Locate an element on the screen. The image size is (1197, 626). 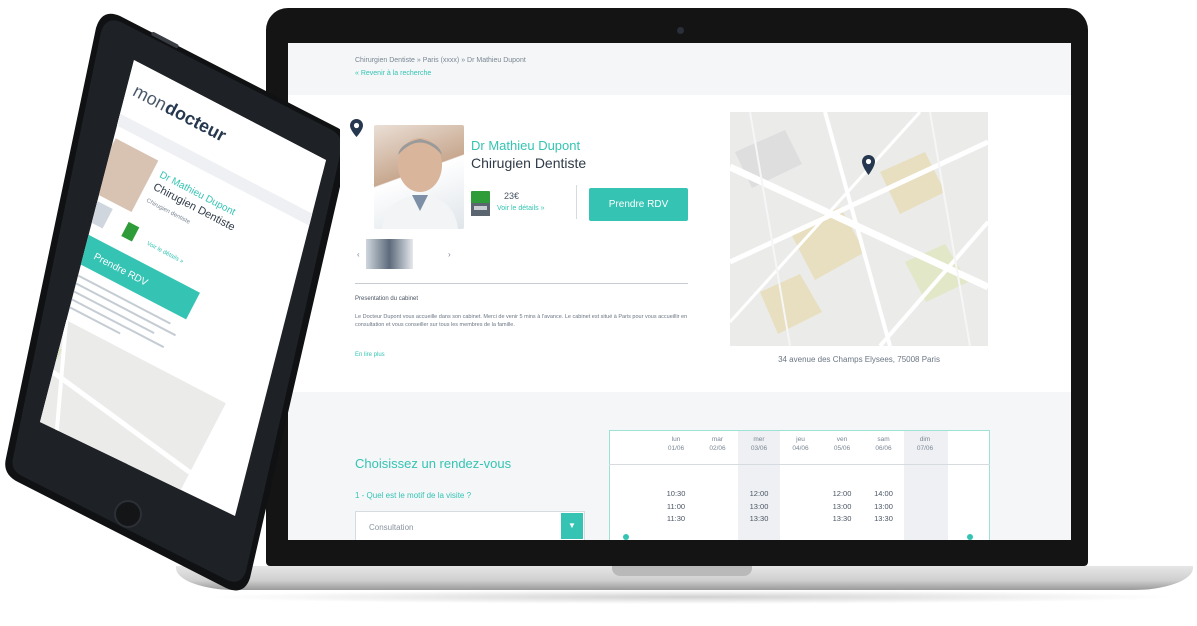
calendar-day-name: mer is located at coordinates (759, 439).